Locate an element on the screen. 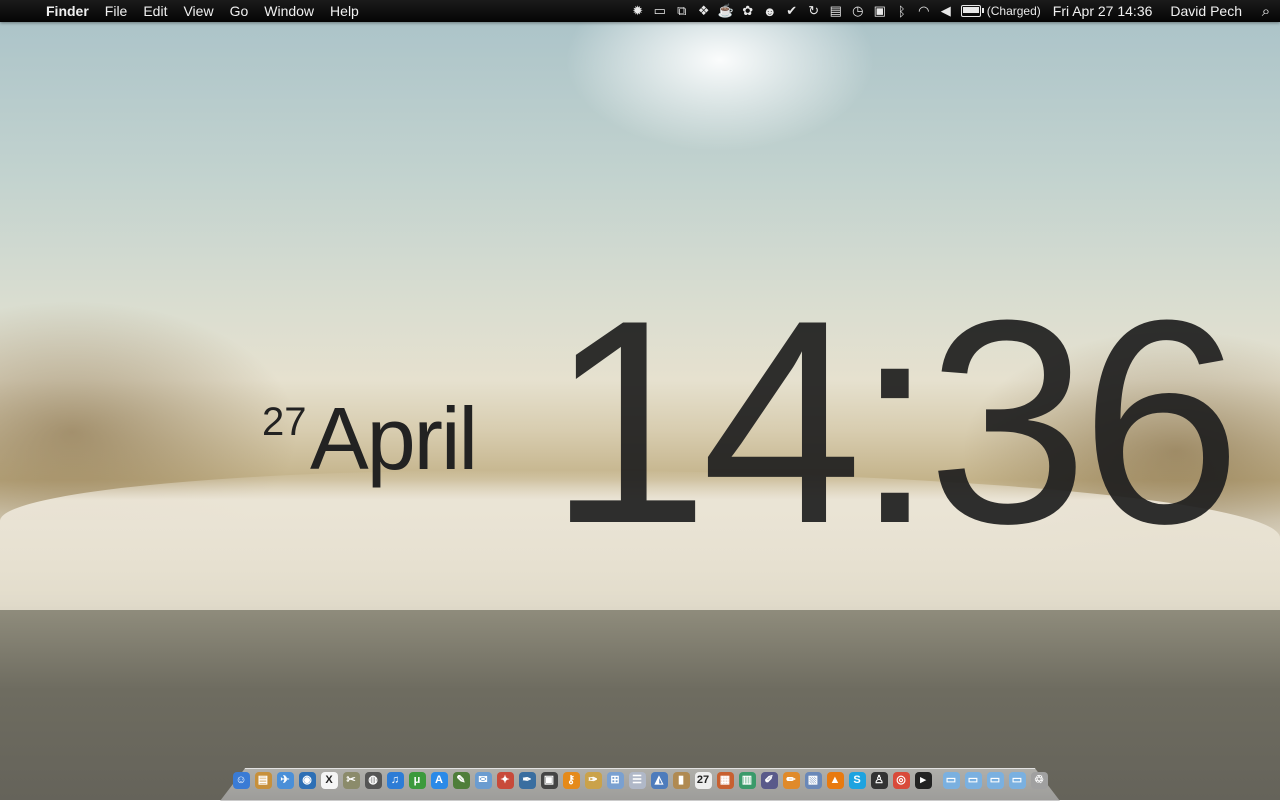 The height and width of the screenshot is (801, 1280). menu-bar-left: Finder File Edit View Go Window Help is located at coordinates (183, 11).